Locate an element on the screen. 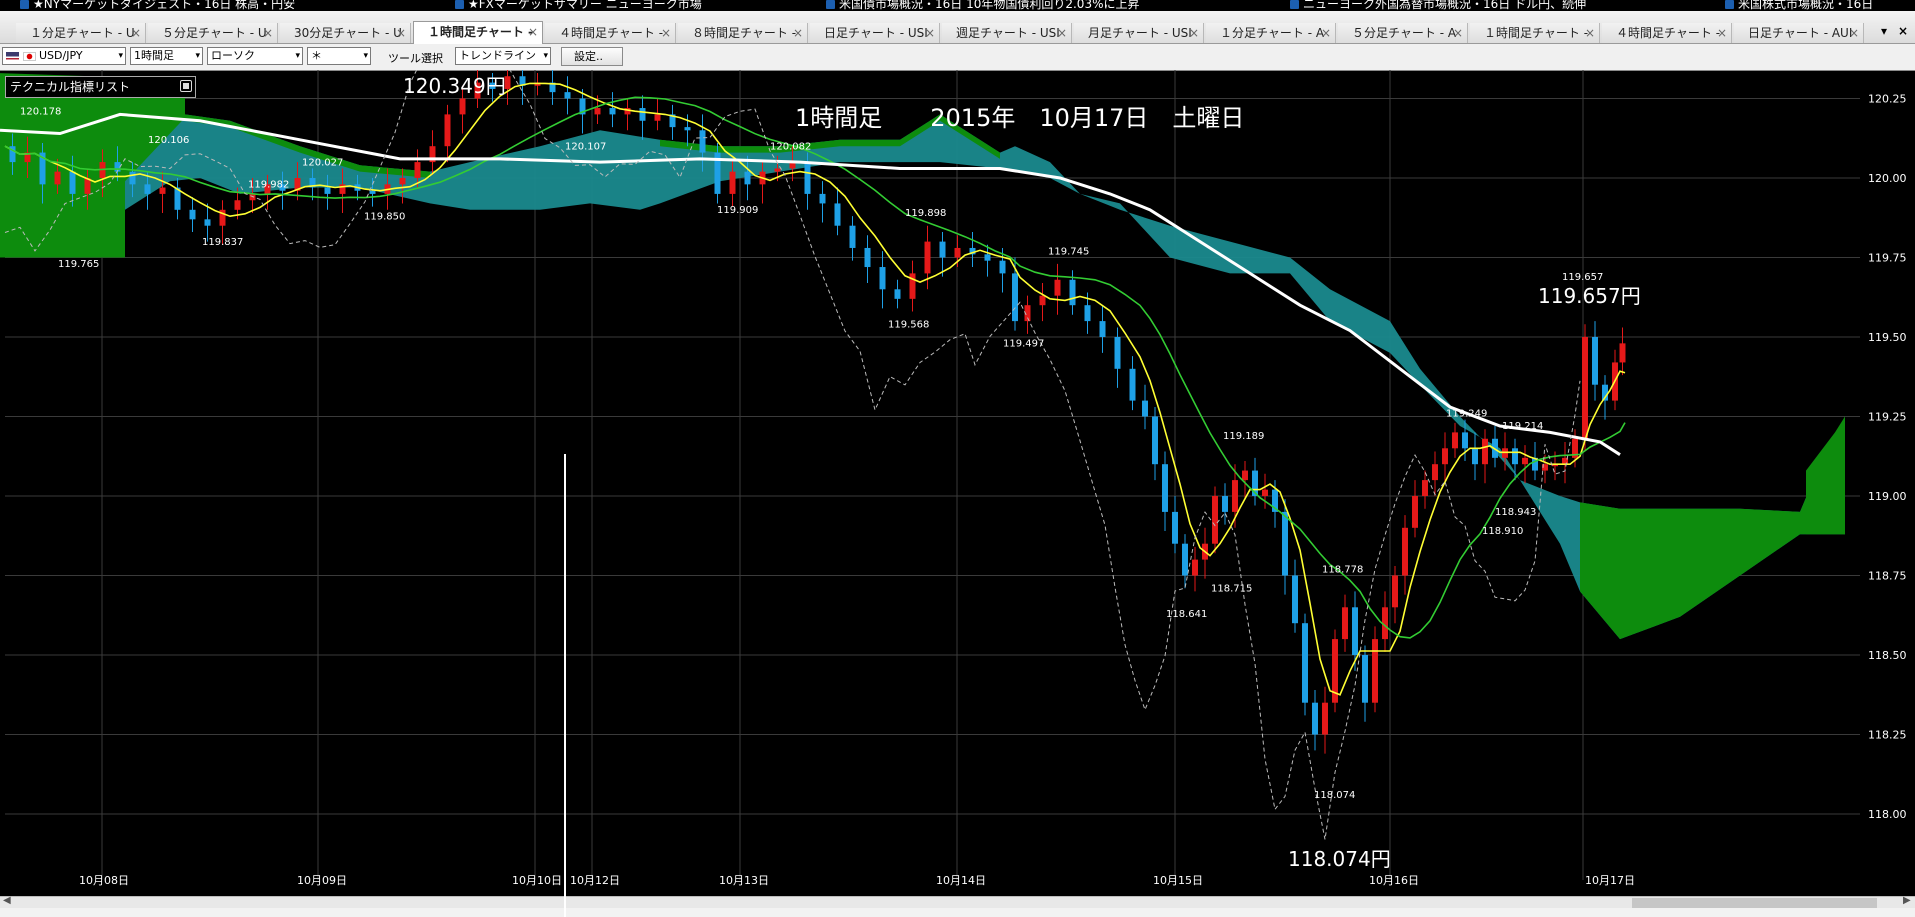 This screenshot has width=1915, height=917. indicator-list-title: テクニカル指標リスト is located at coordinates (70, 87).